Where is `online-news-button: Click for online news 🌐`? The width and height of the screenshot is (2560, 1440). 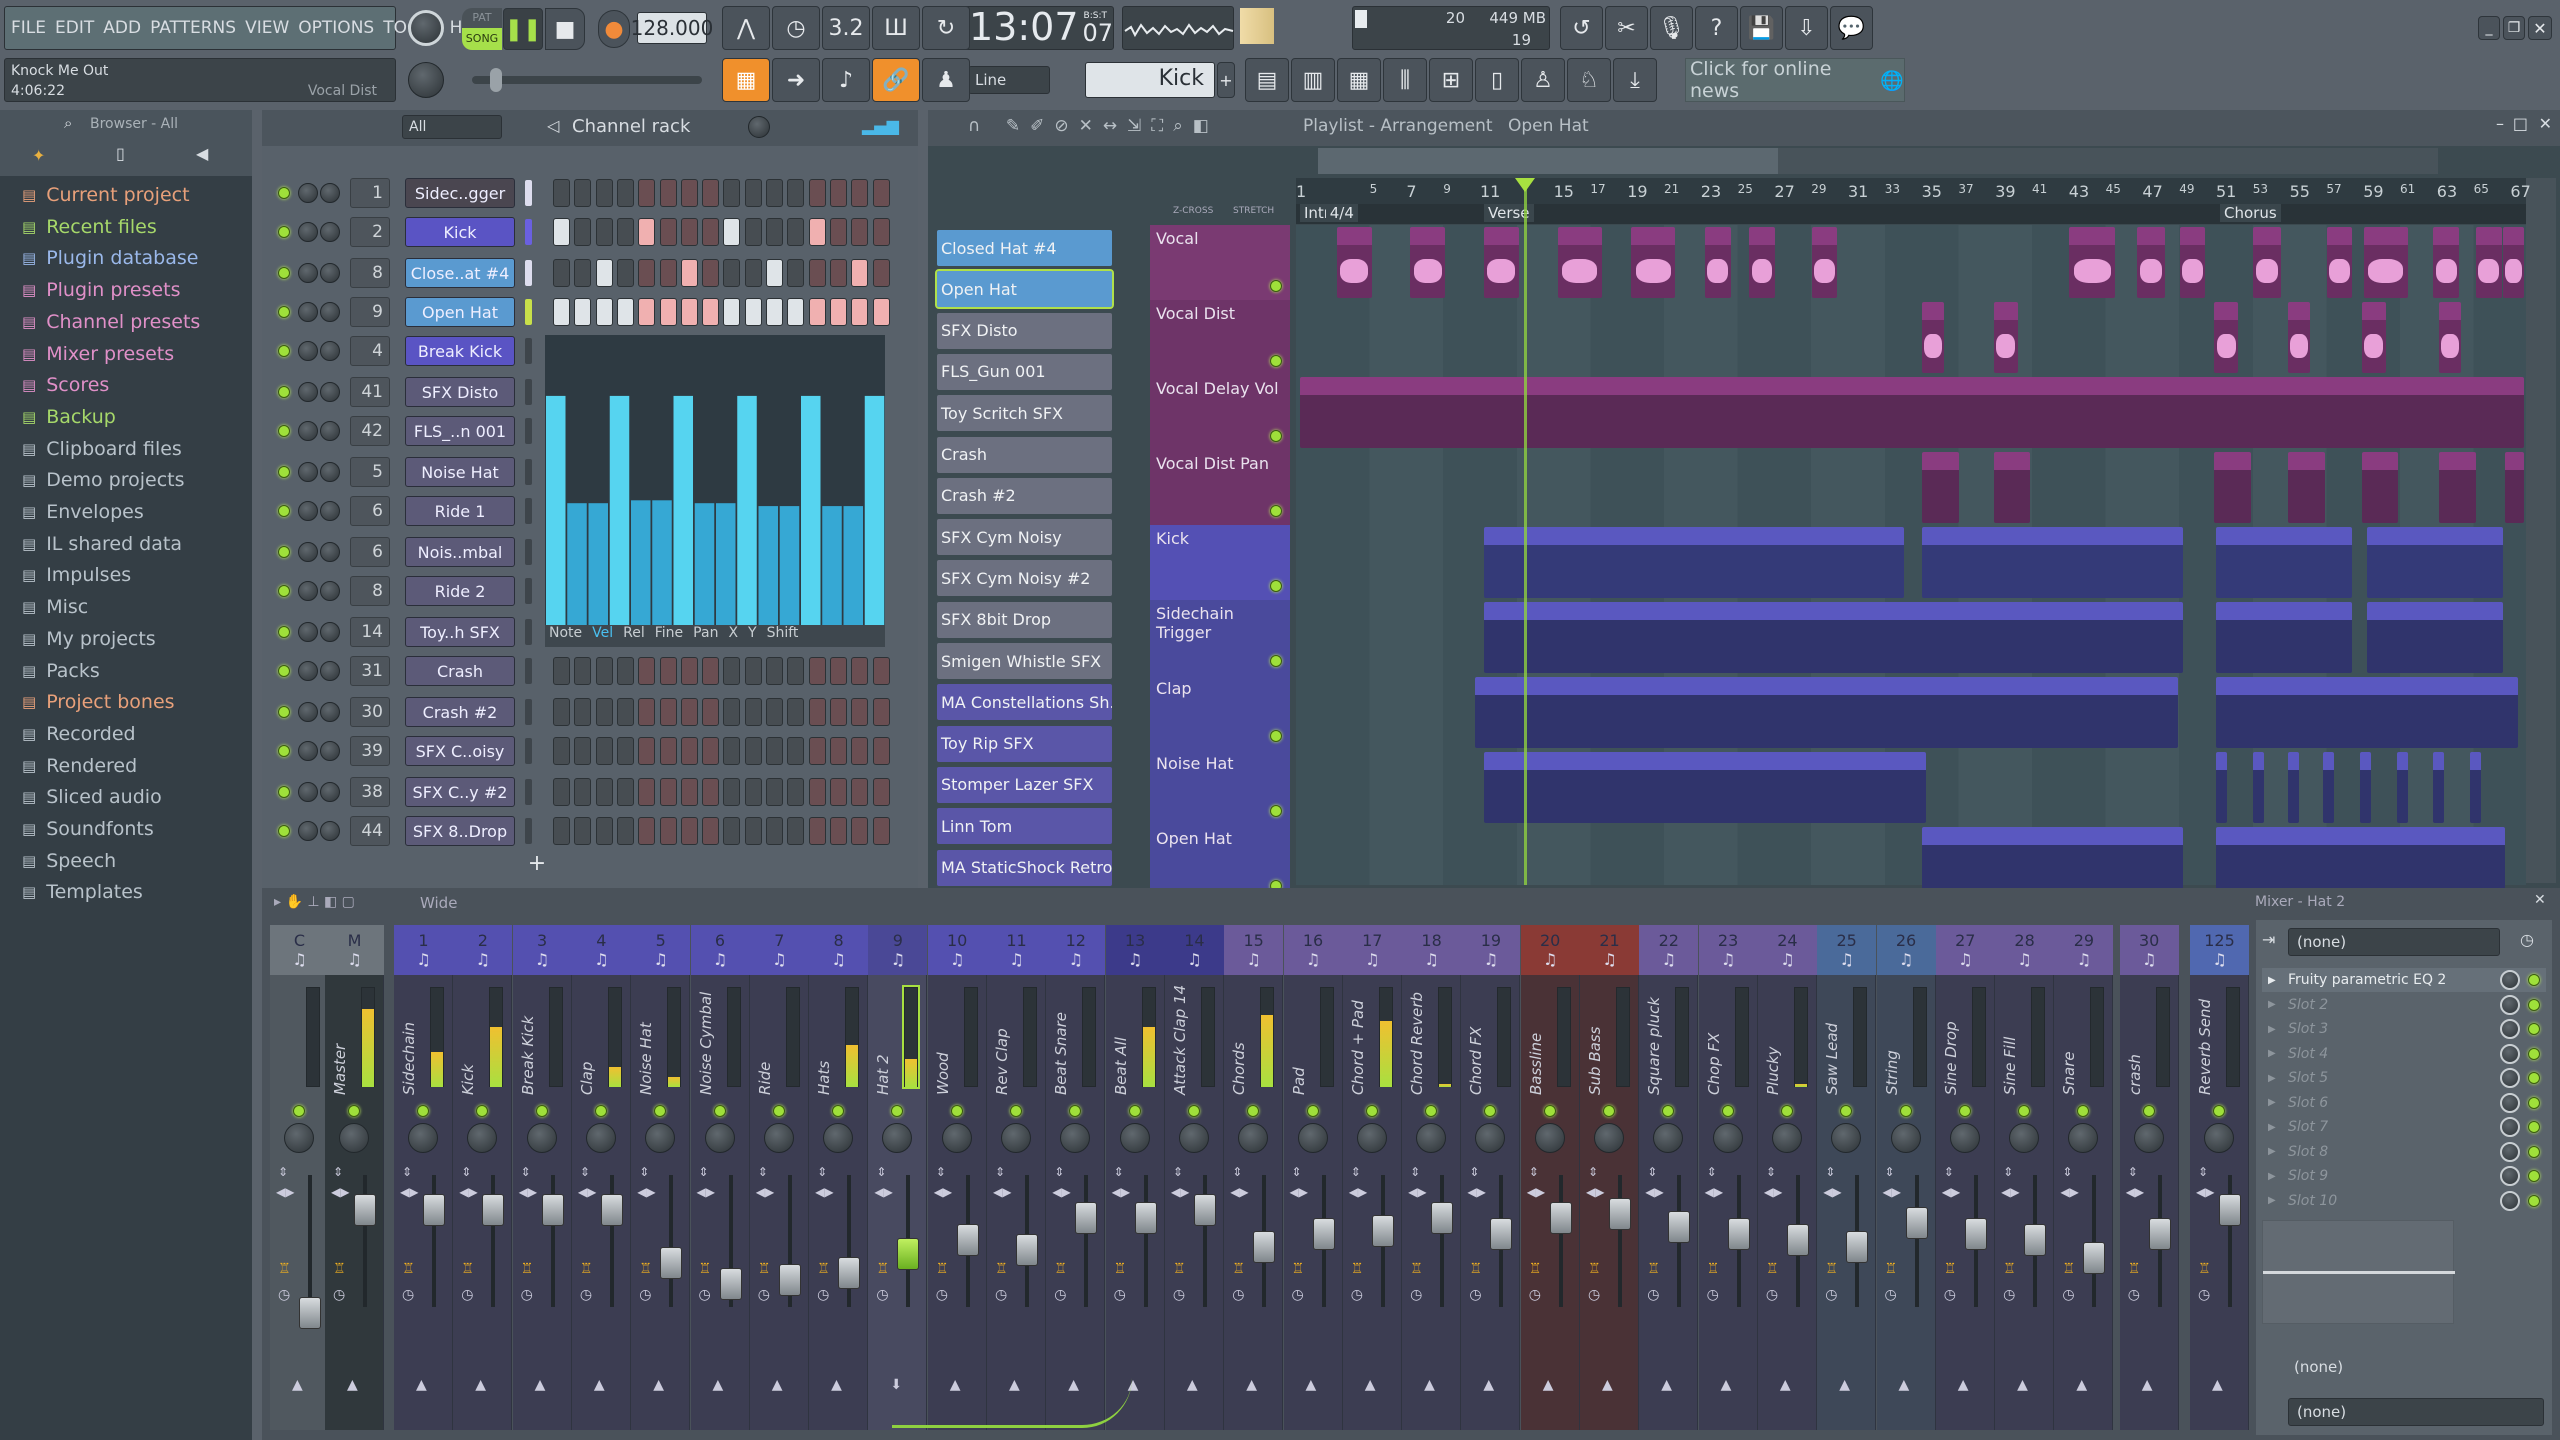 online-news-button: Click for online news 🌐 is located at coordinates (1795, 80).